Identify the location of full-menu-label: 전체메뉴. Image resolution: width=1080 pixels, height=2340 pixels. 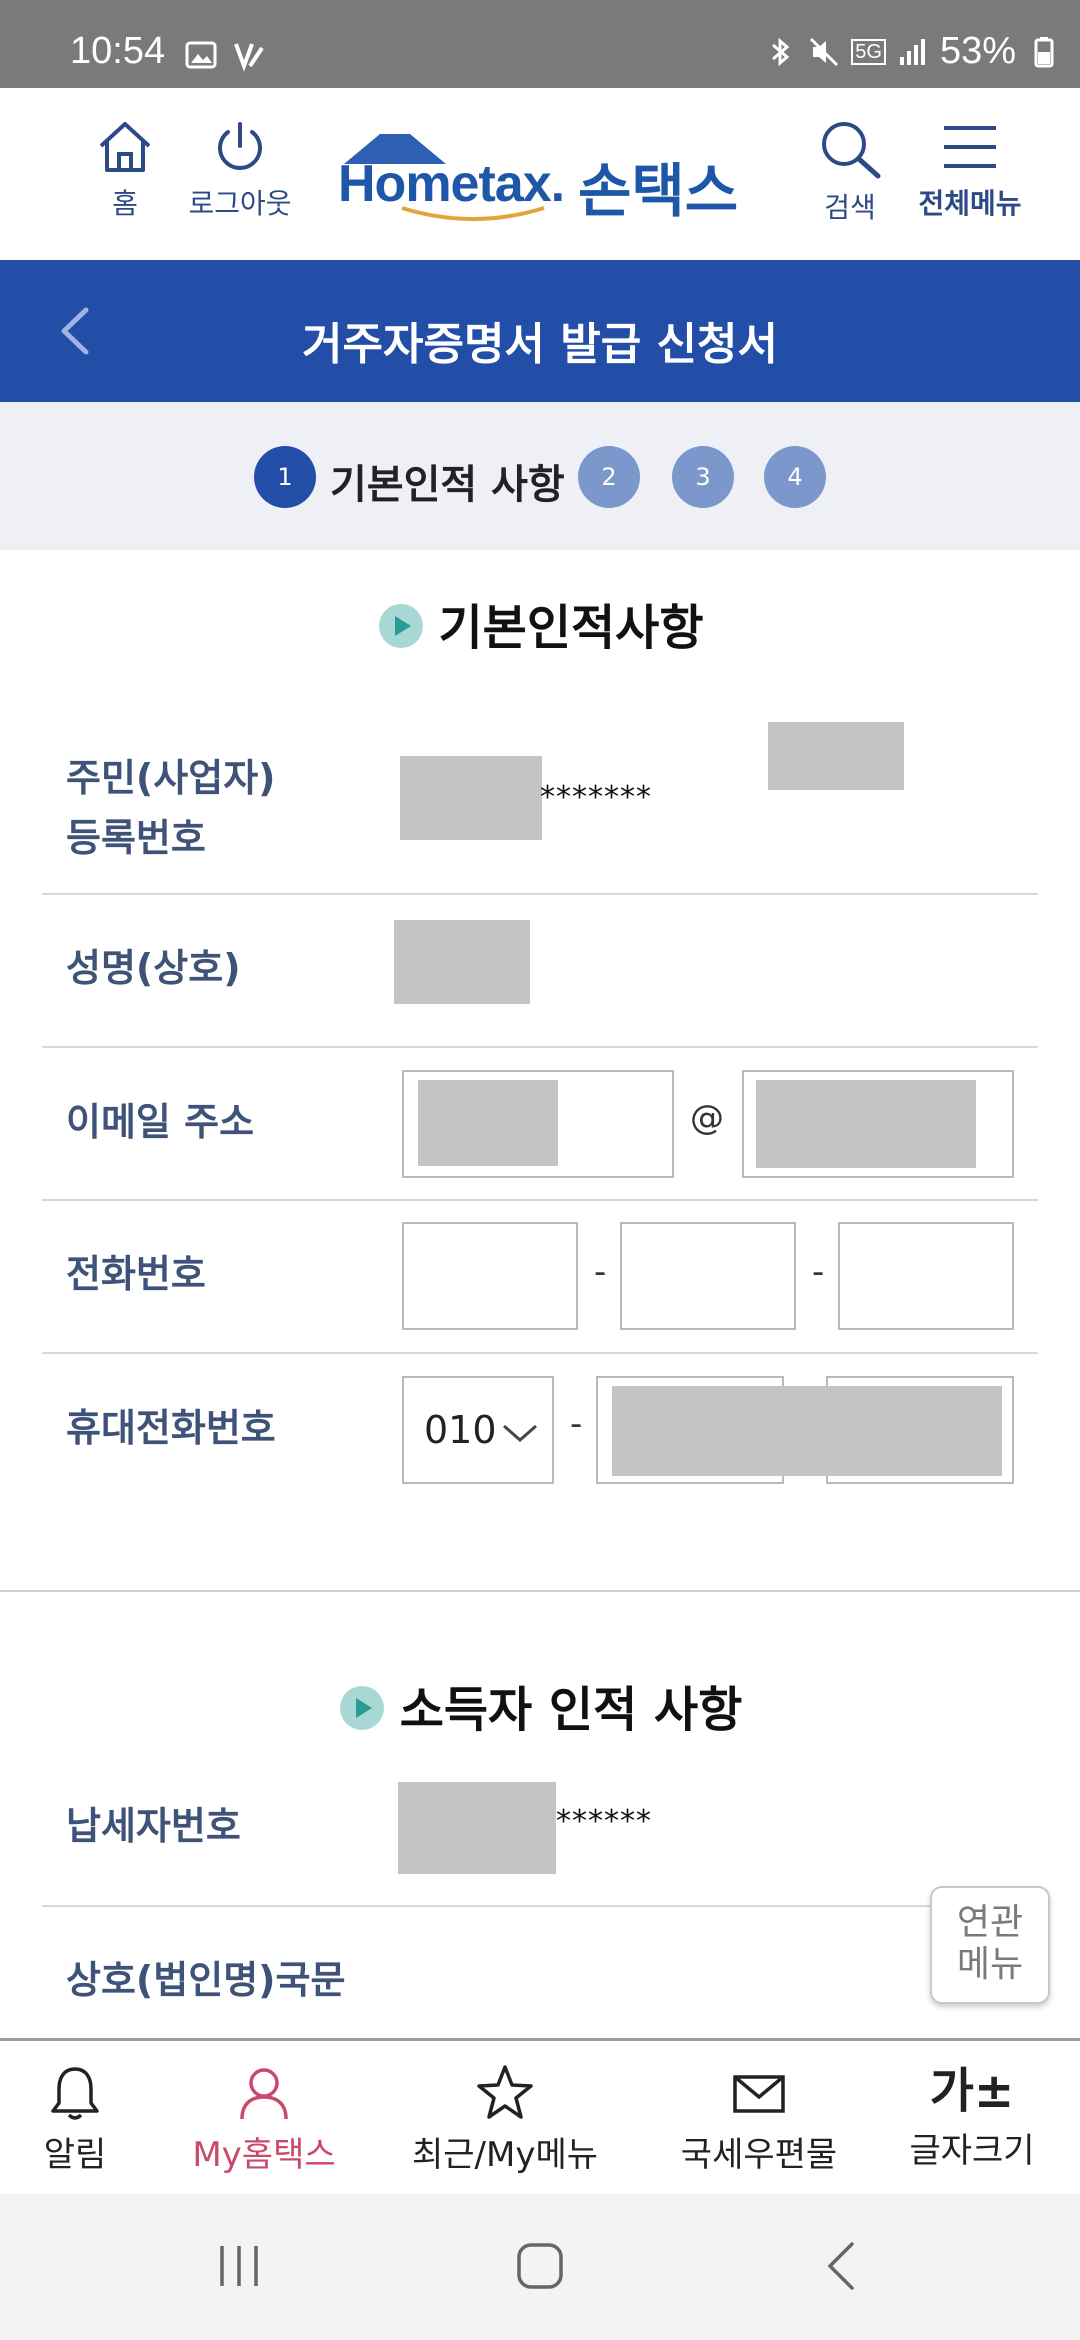
(970, 203).